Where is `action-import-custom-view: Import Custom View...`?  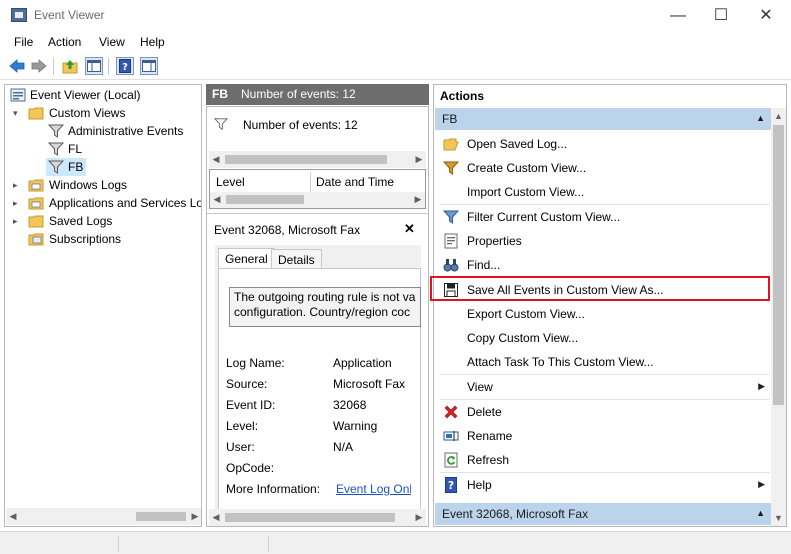 action-import-custom-view: Import Custom View... is located at coordinates (603, 192).